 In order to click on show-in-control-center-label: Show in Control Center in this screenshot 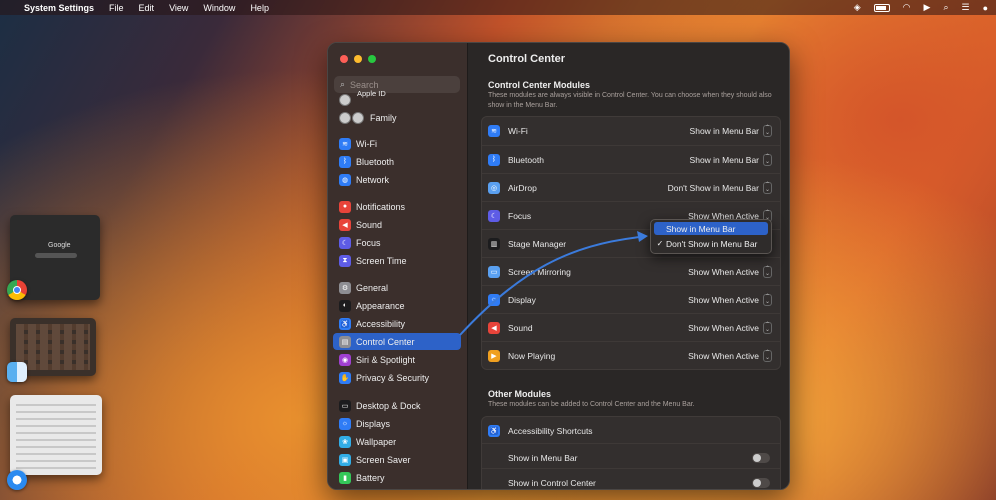, I will do `click(552, 482)`.